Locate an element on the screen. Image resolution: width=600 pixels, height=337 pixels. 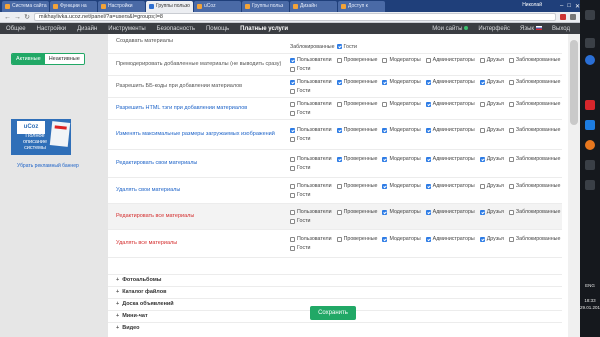
forward-icon: → is located at coordinates (17, 17).